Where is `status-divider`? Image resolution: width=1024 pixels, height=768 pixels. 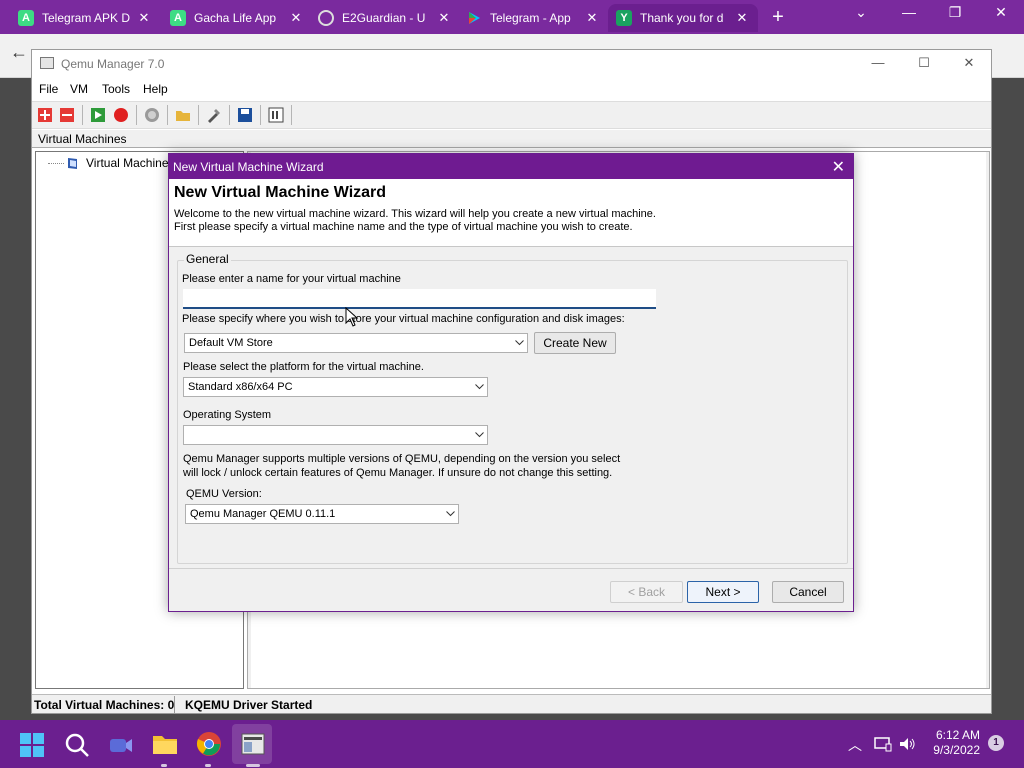 status-divider is located at coordinates (174, 704).